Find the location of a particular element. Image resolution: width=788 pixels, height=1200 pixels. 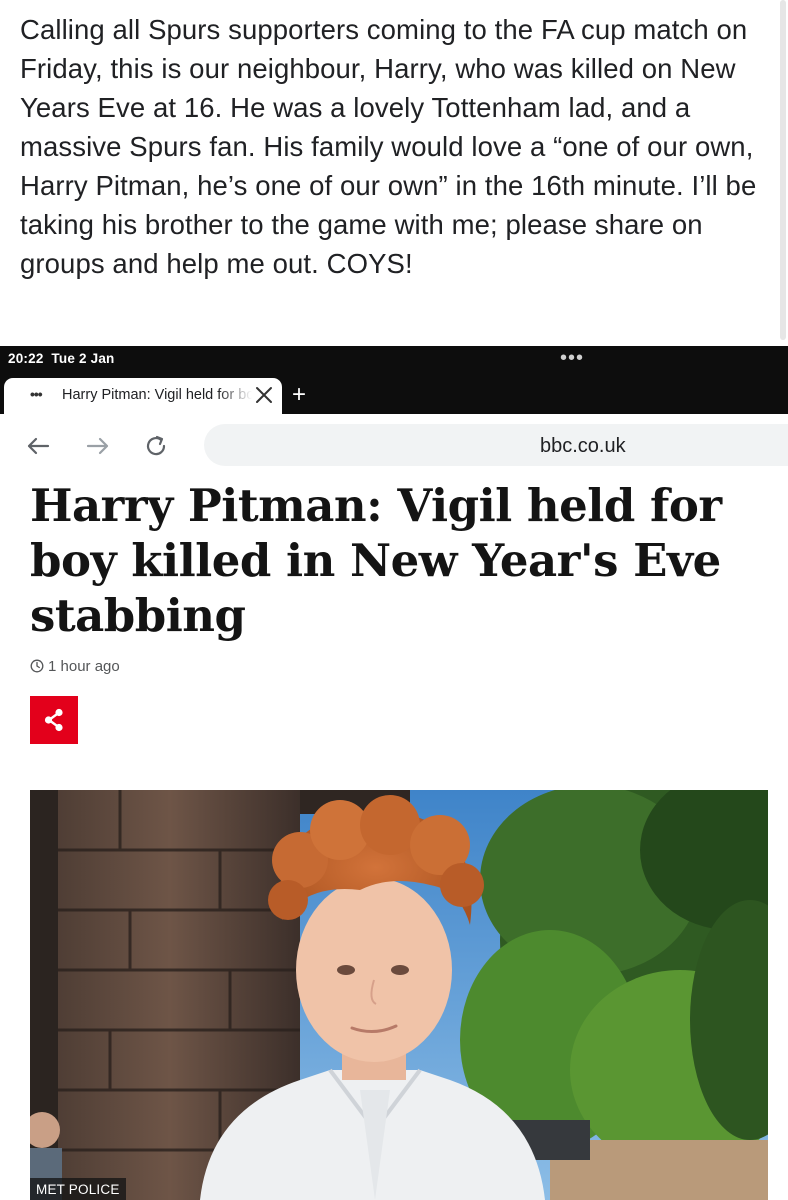

more-dots-icon: ••• is located at coordinates (572, 358).